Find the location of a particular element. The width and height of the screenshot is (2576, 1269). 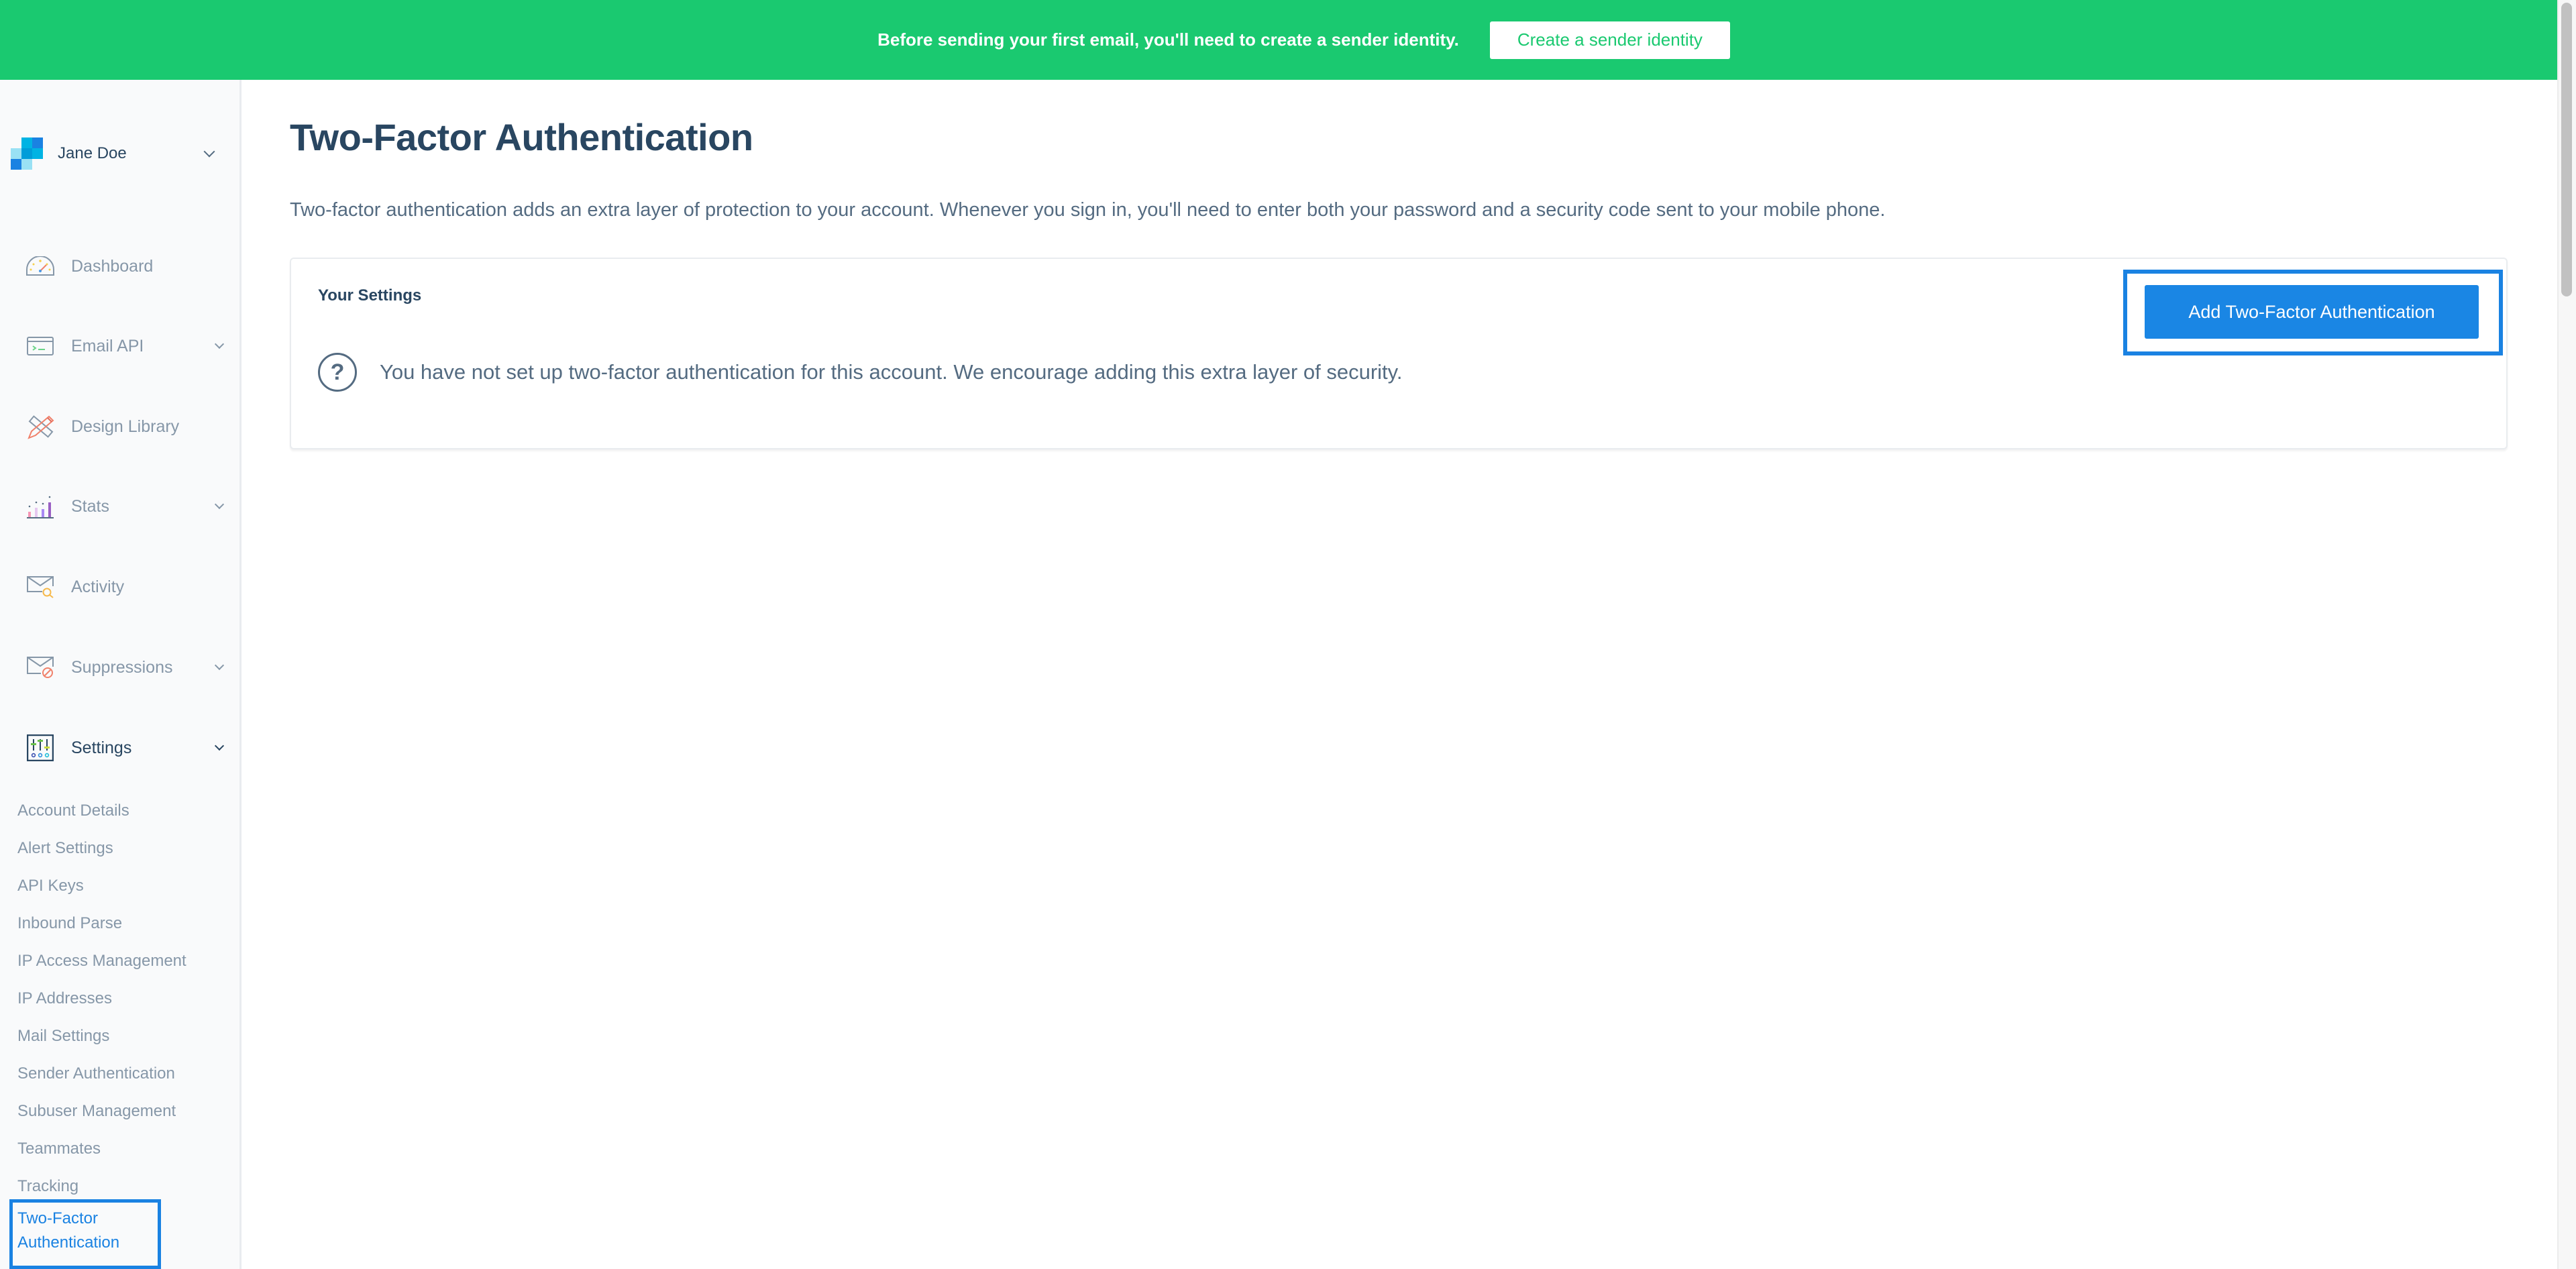

subitem-label-line2: Authentication is located at coordinates (68, 1242).